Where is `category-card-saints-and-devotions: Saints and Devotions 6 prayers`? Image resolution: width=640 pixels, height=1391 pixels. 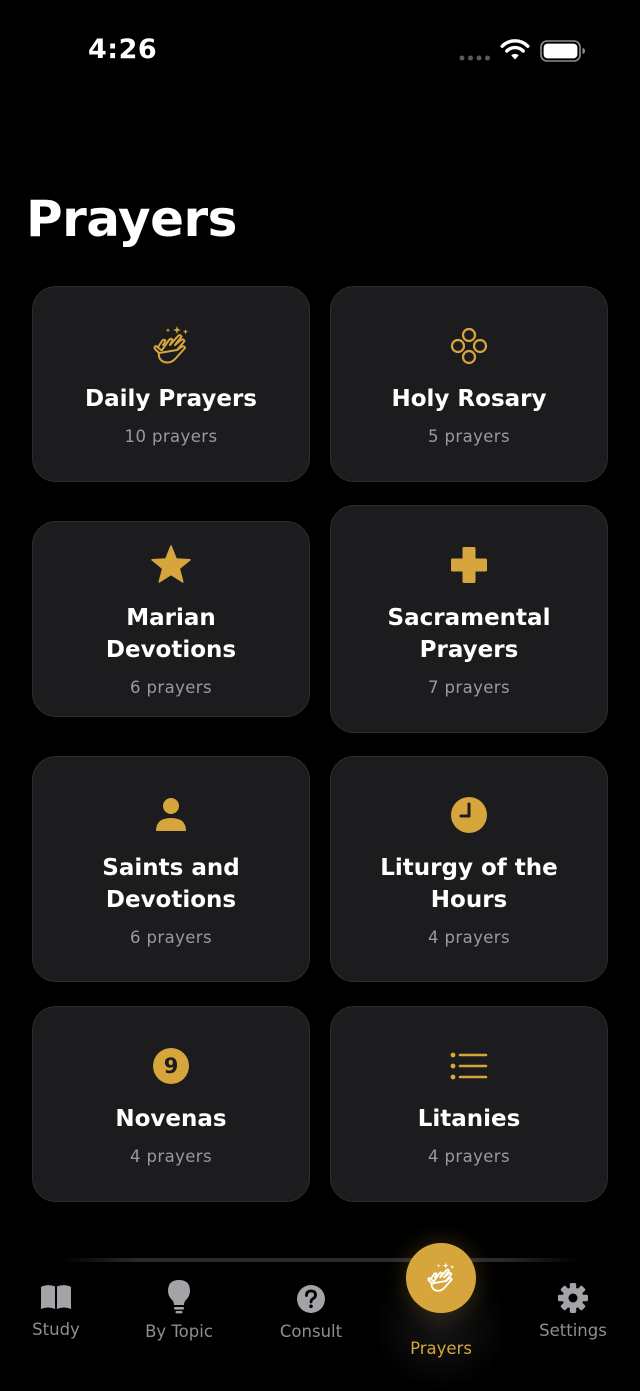 category-card-saints-and-devotions: Saints and Devotions 6 prayers is located at coordinates (171, 869).